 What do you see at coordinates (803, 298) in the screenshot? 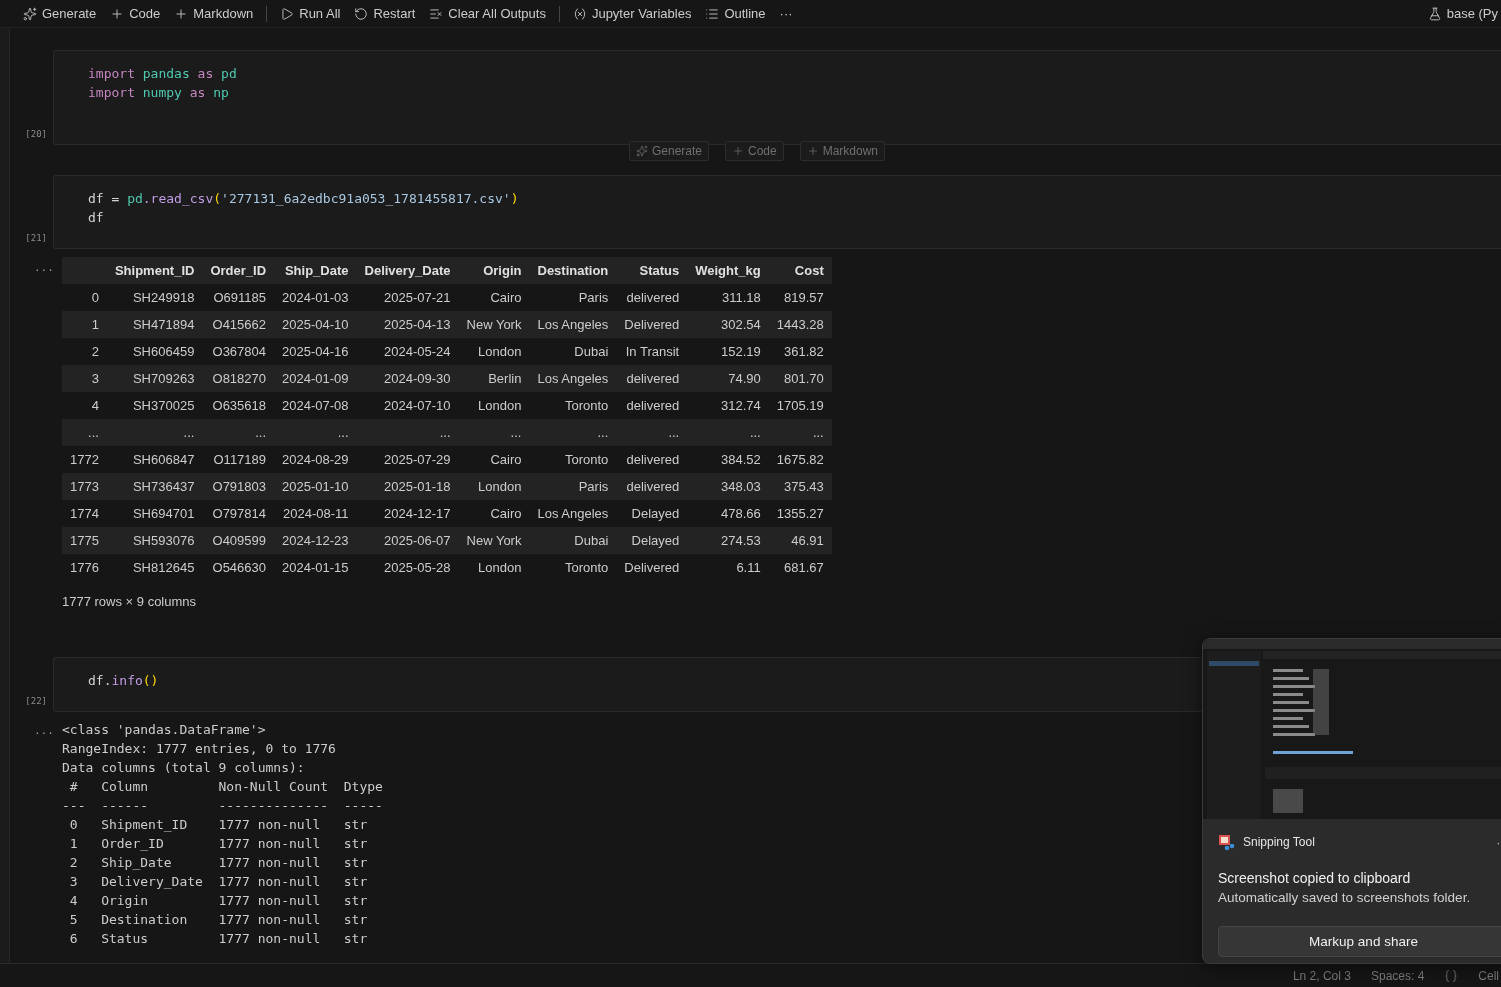
I see `table-cell-text: 819.57` at bounding box center [803, 298].